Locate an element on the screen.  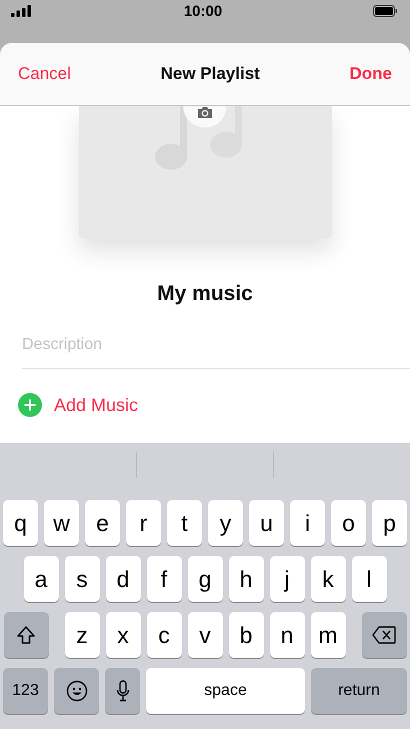
space-key: space is located at coordinates (225, 691).